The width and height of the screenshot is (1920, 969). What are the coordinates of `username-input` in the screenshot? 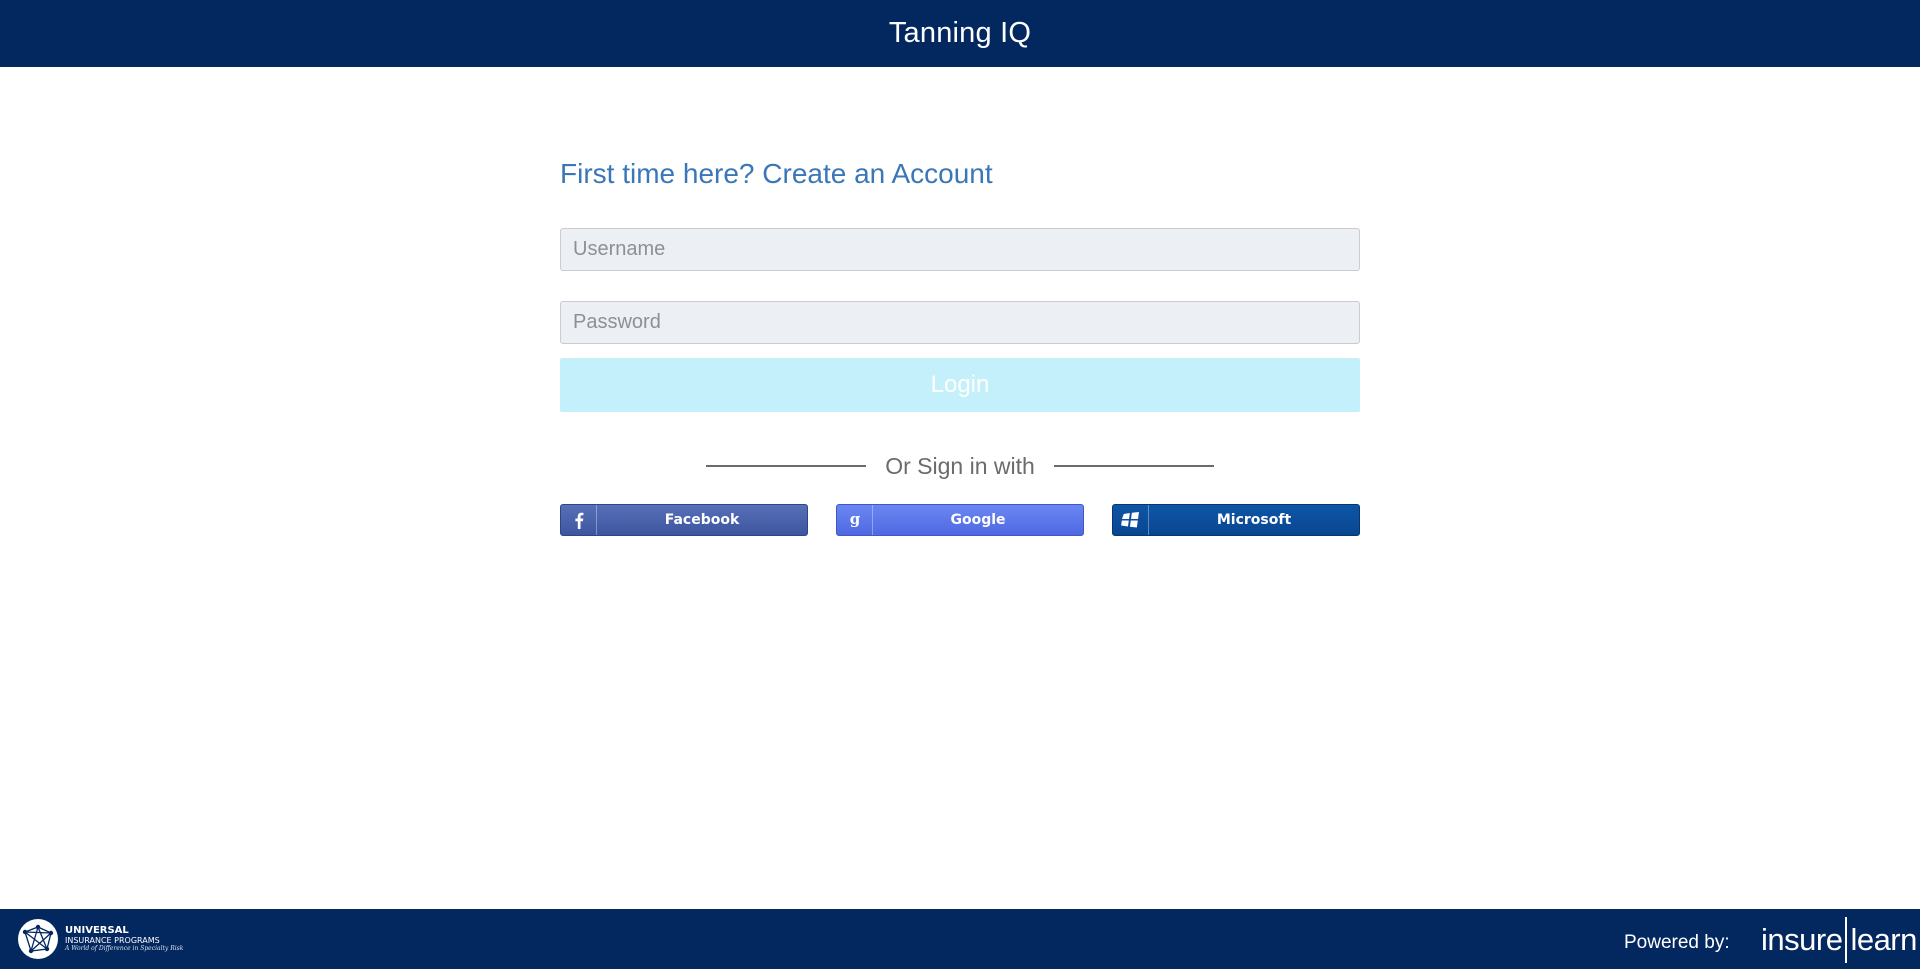 It's located at (960, 249).